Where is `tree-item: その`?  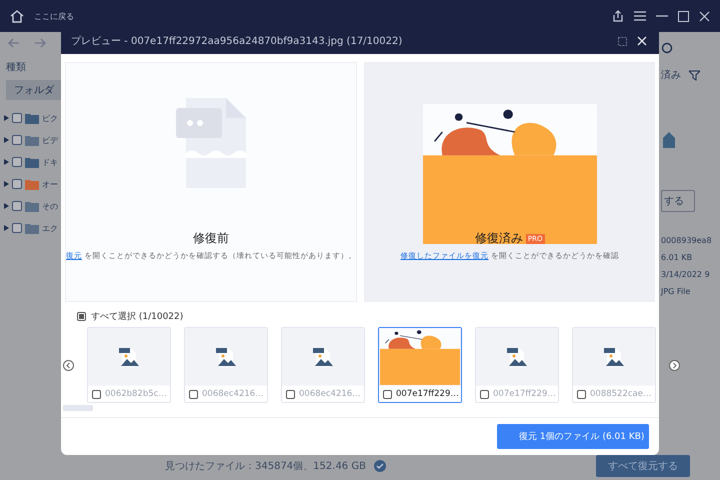 tree-item: その is located at coordinates (50, 206).